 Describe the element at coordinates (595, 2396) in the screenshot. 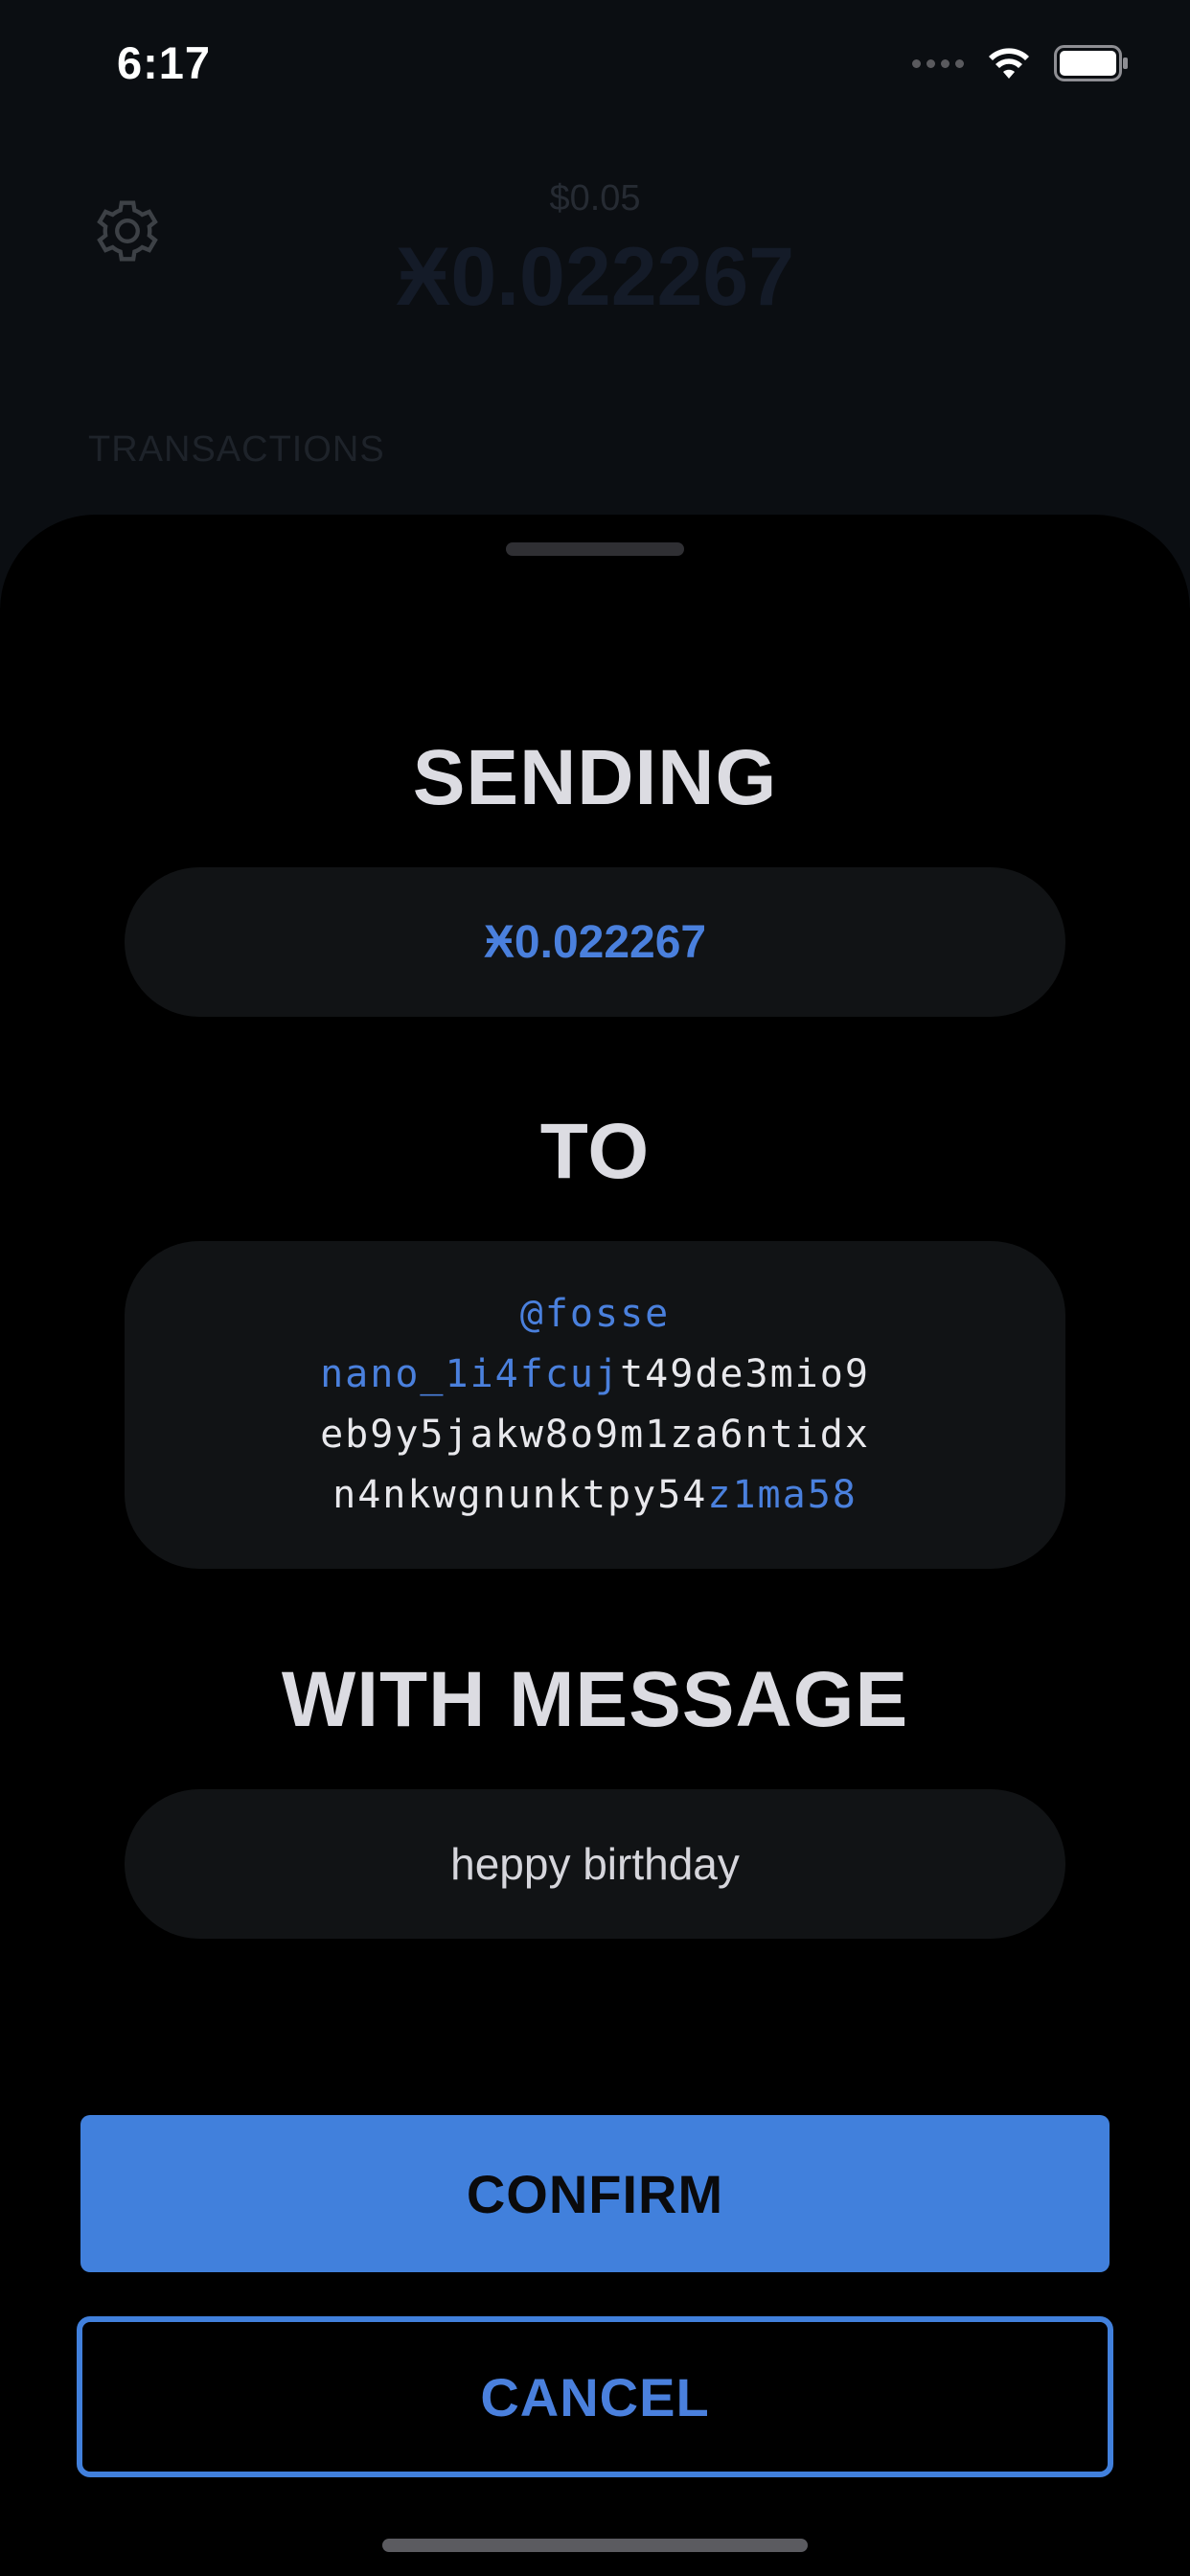

I see `cancel-button: CANCEL` at that location.